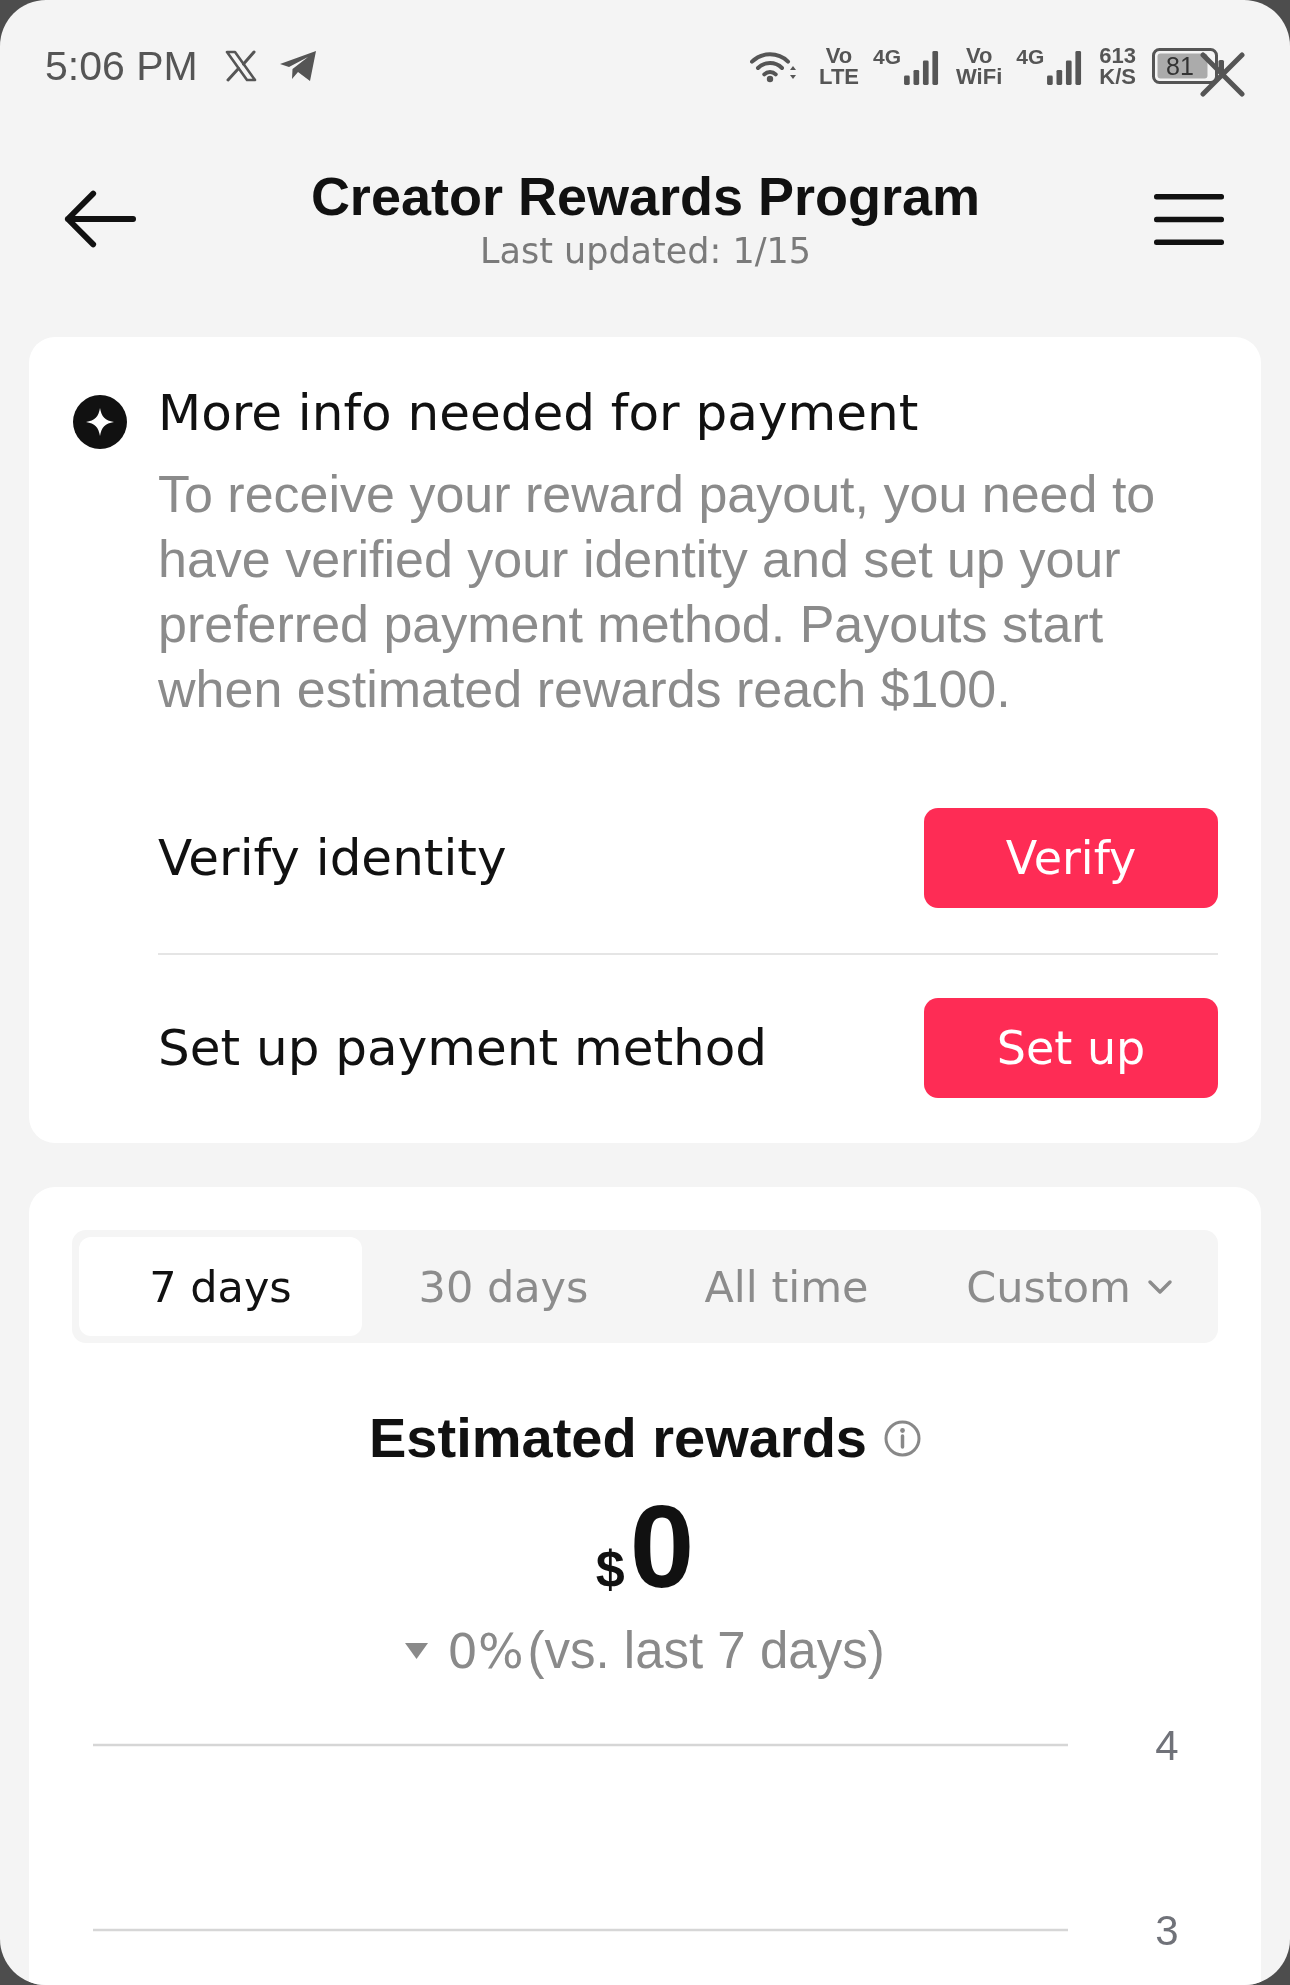  I want to click on status-label: 613, so click(1117, 55).